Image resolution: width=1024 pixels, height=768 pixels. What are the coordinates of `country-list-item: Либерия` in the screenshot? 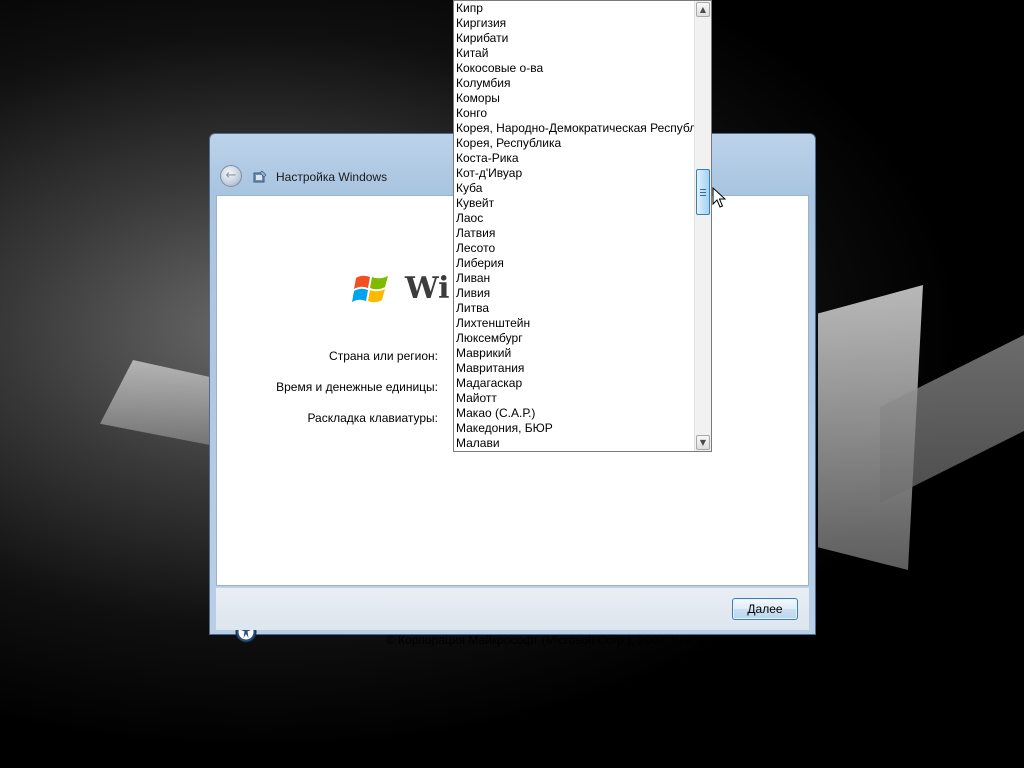 It's located at (574, 263).